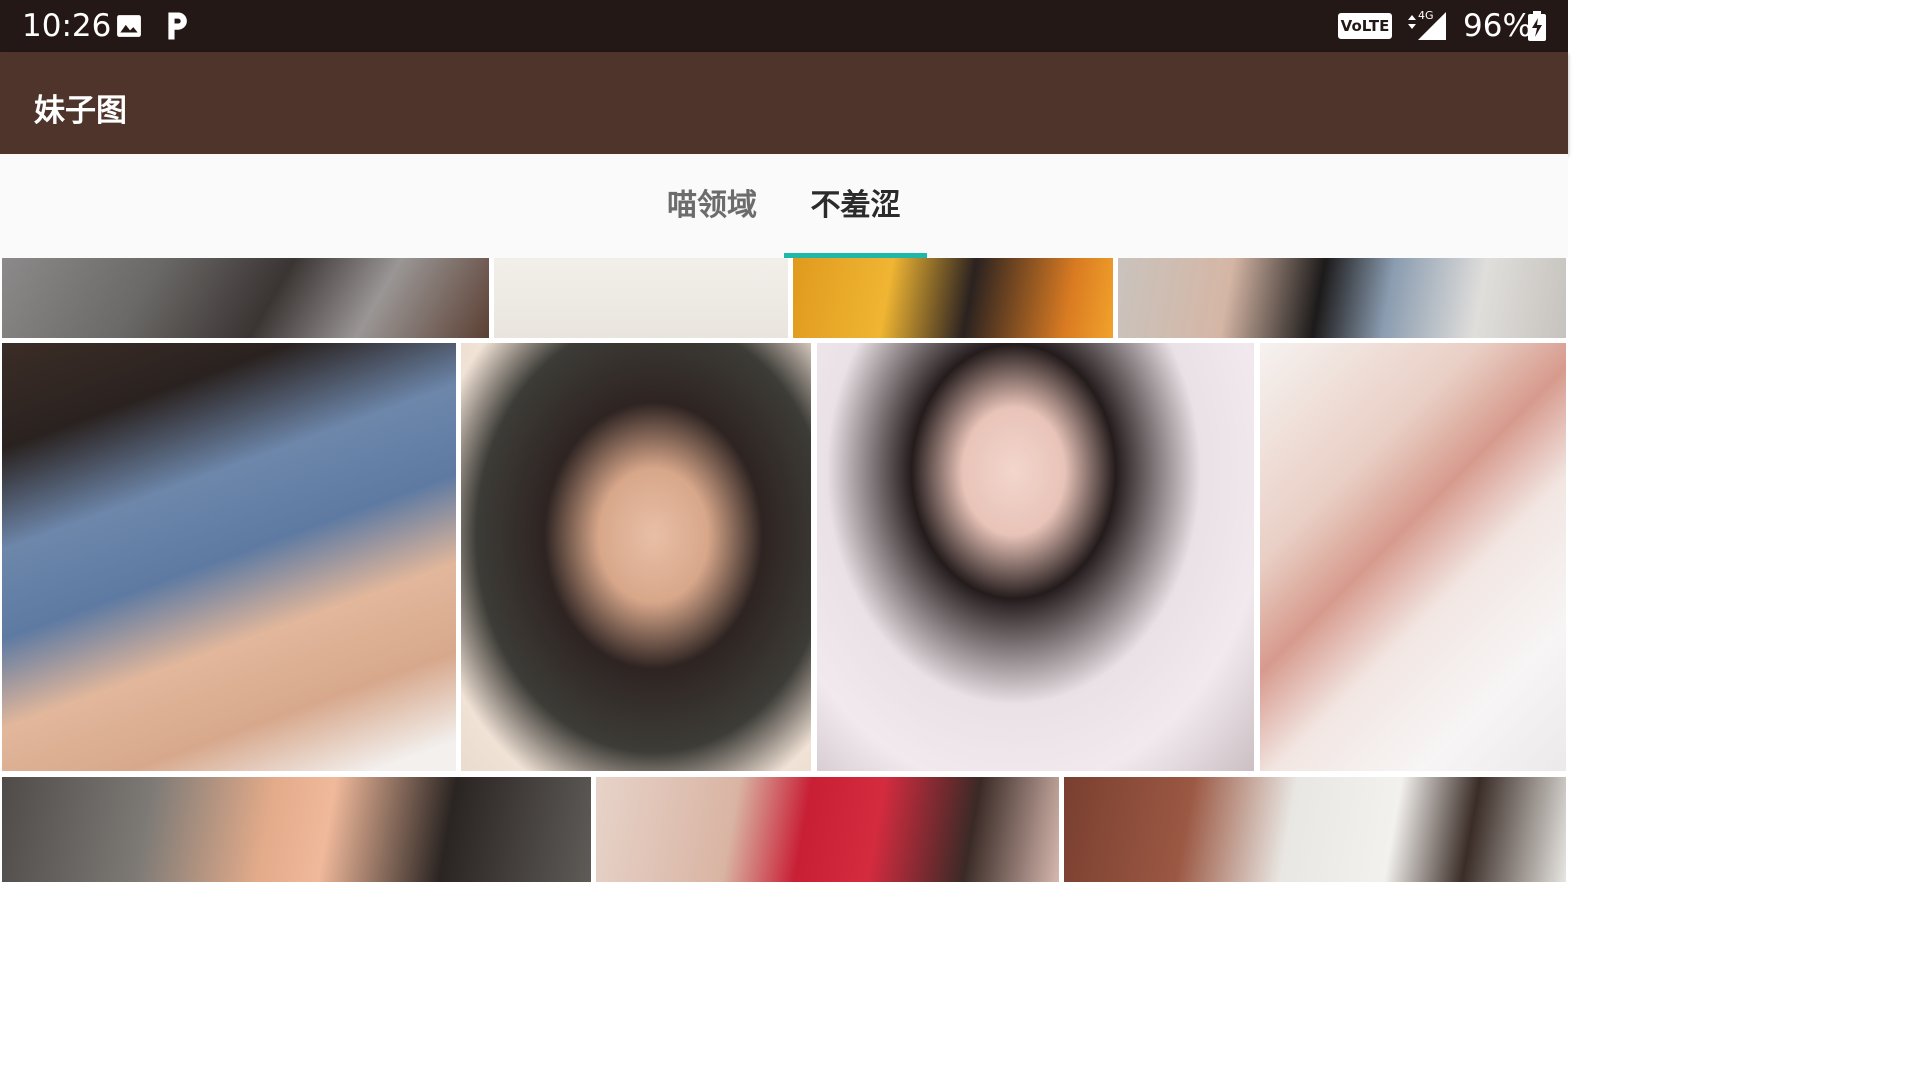 Image resolution: width=1920 pixels, height=1080 pixels. Describe the element at coordinates (1426, 15) in the screenshot. I see `svg-text: 4G` at that location.